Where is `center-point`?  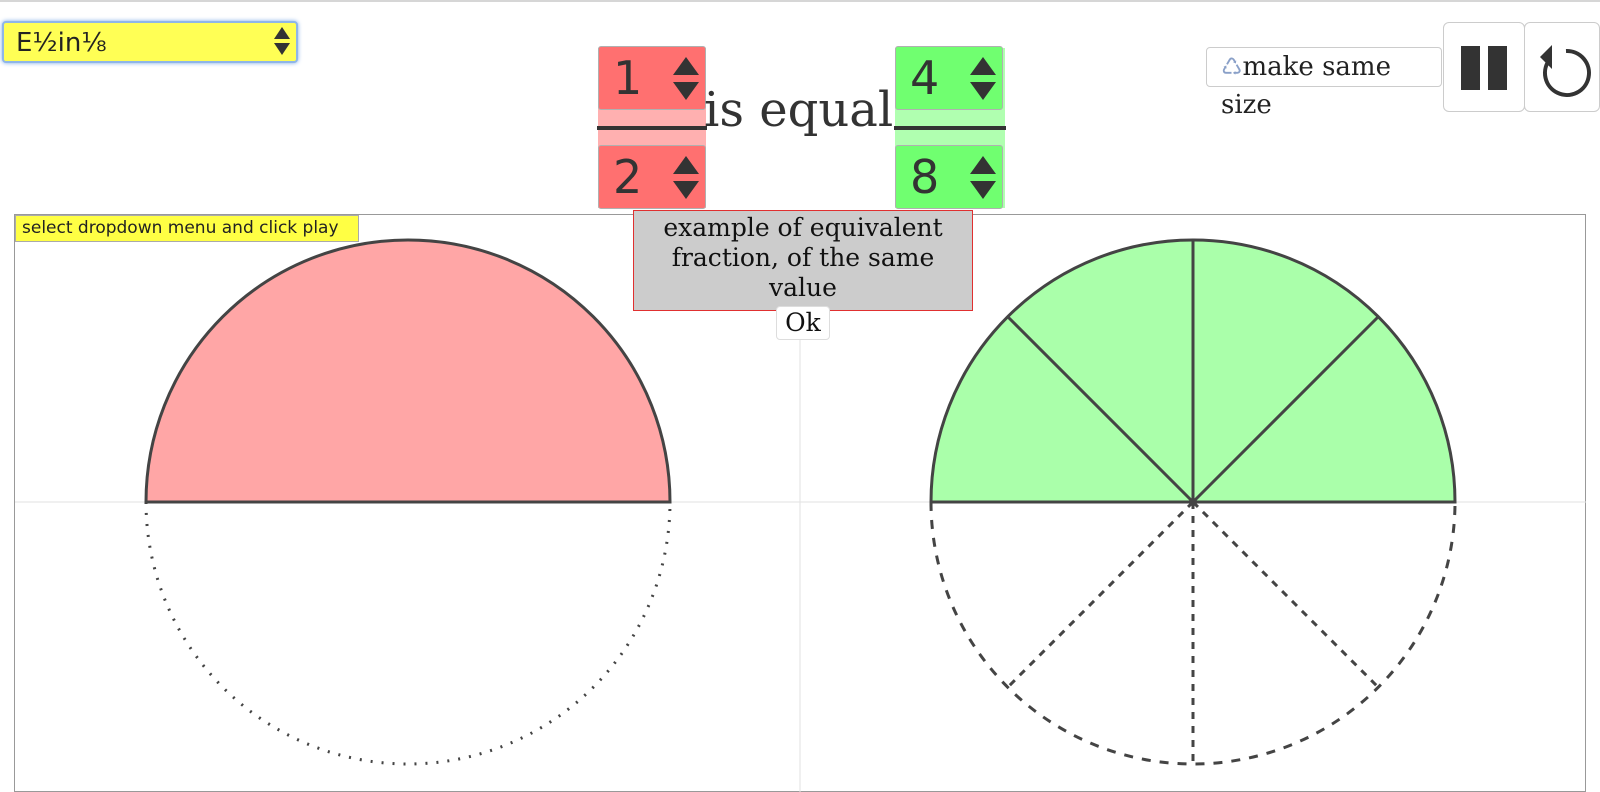
center-point is located at coordinates (1193, 502).